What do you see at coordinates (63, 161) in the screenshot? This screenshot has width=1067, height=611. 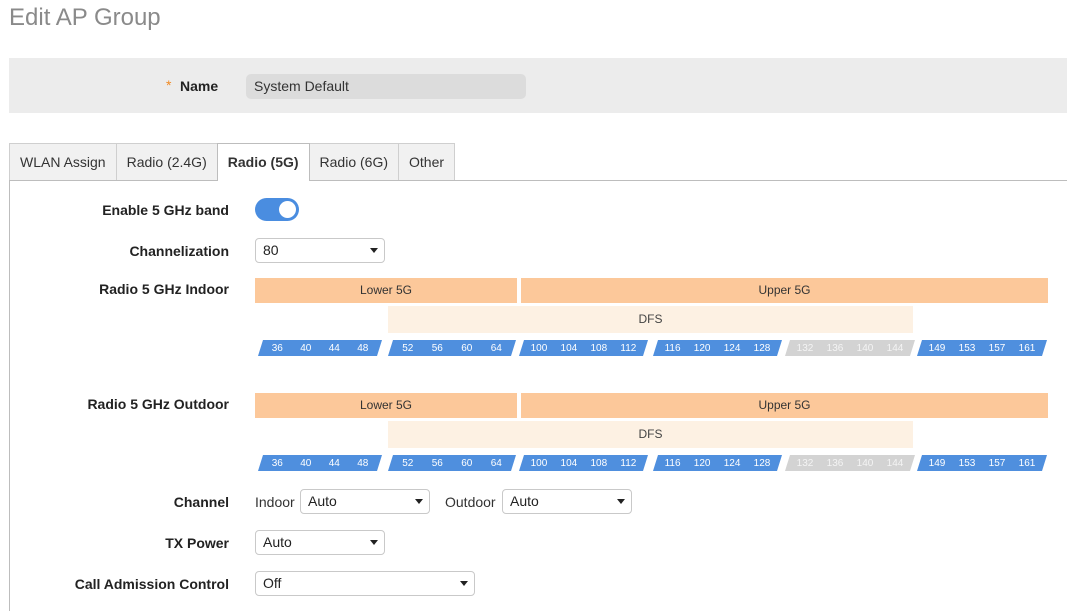 I see `tab-wlan-assign: WLAN Assign` at bounding box center [63, 161].